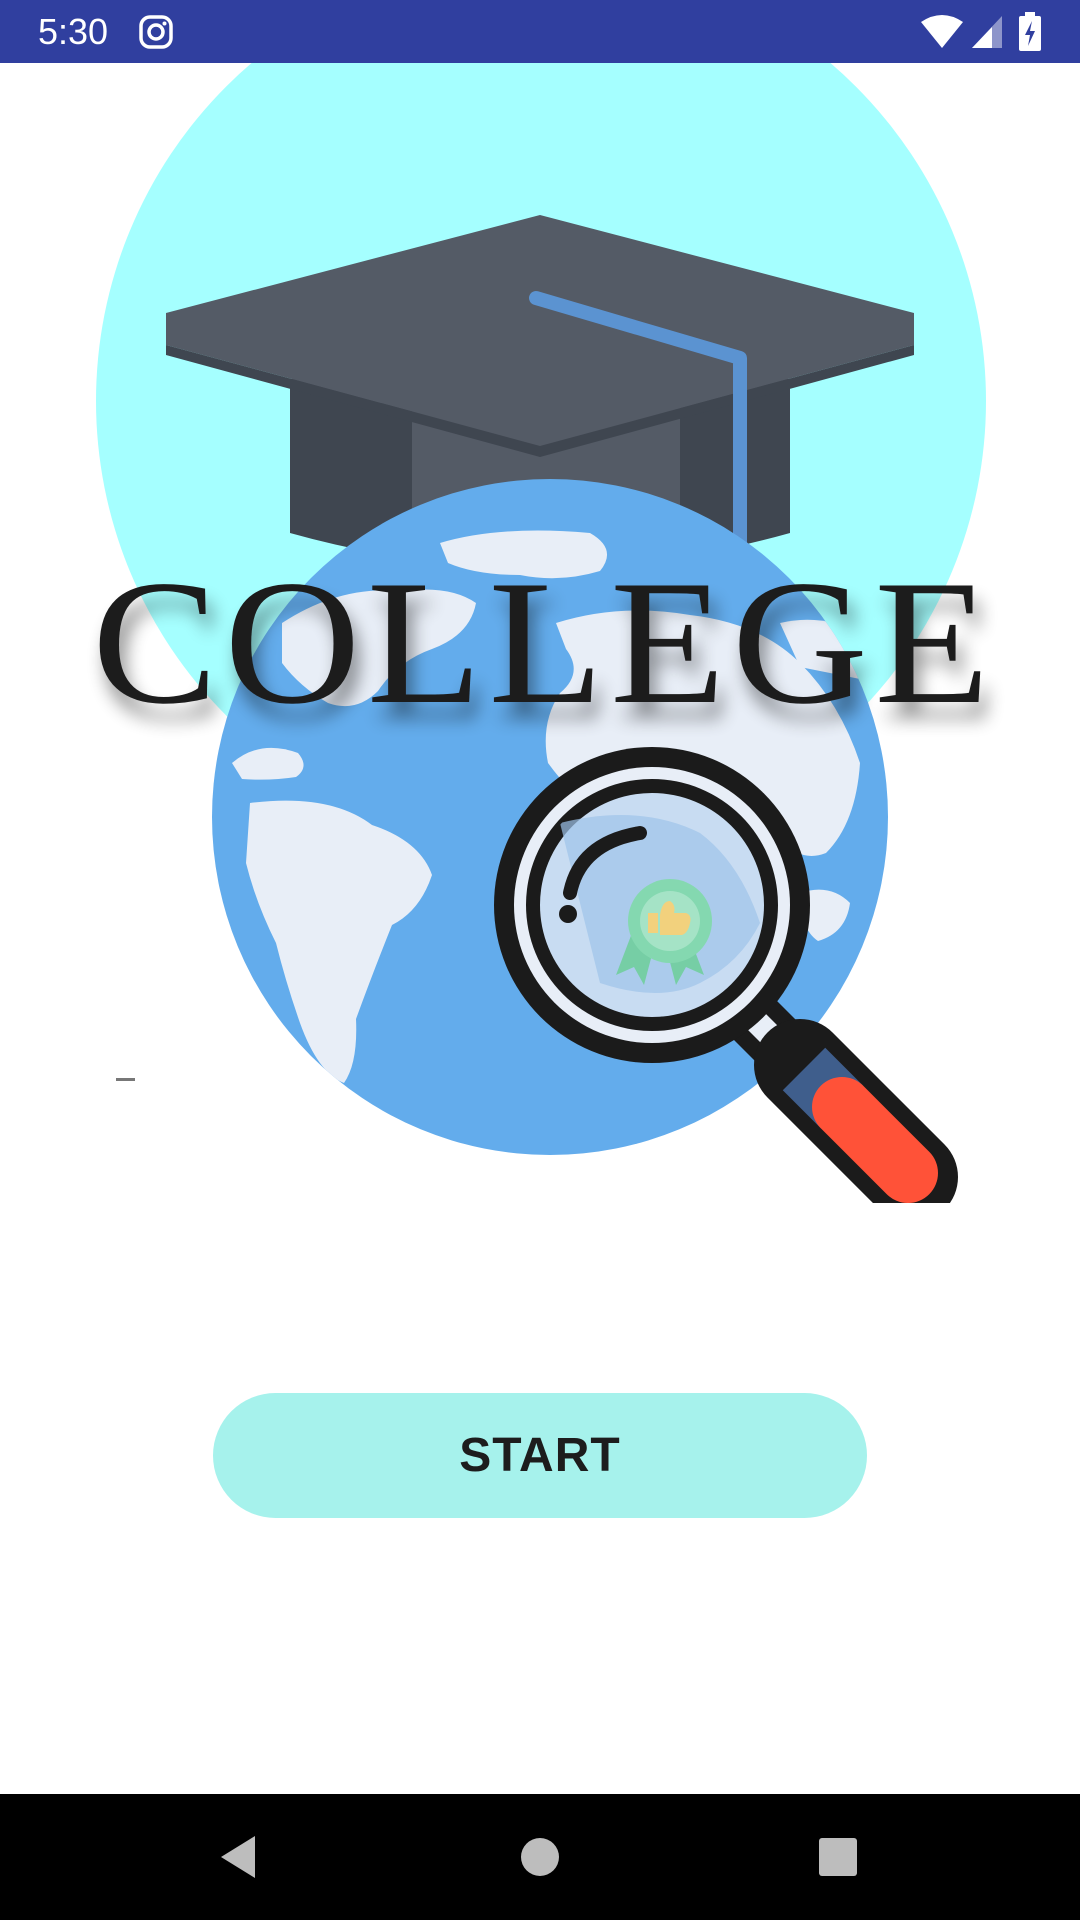 This screenshot has height=1920, width=1080. Describe the element at coordinates (540, 31) in the screenshot. I see `status-bar: 5:30` at that location.